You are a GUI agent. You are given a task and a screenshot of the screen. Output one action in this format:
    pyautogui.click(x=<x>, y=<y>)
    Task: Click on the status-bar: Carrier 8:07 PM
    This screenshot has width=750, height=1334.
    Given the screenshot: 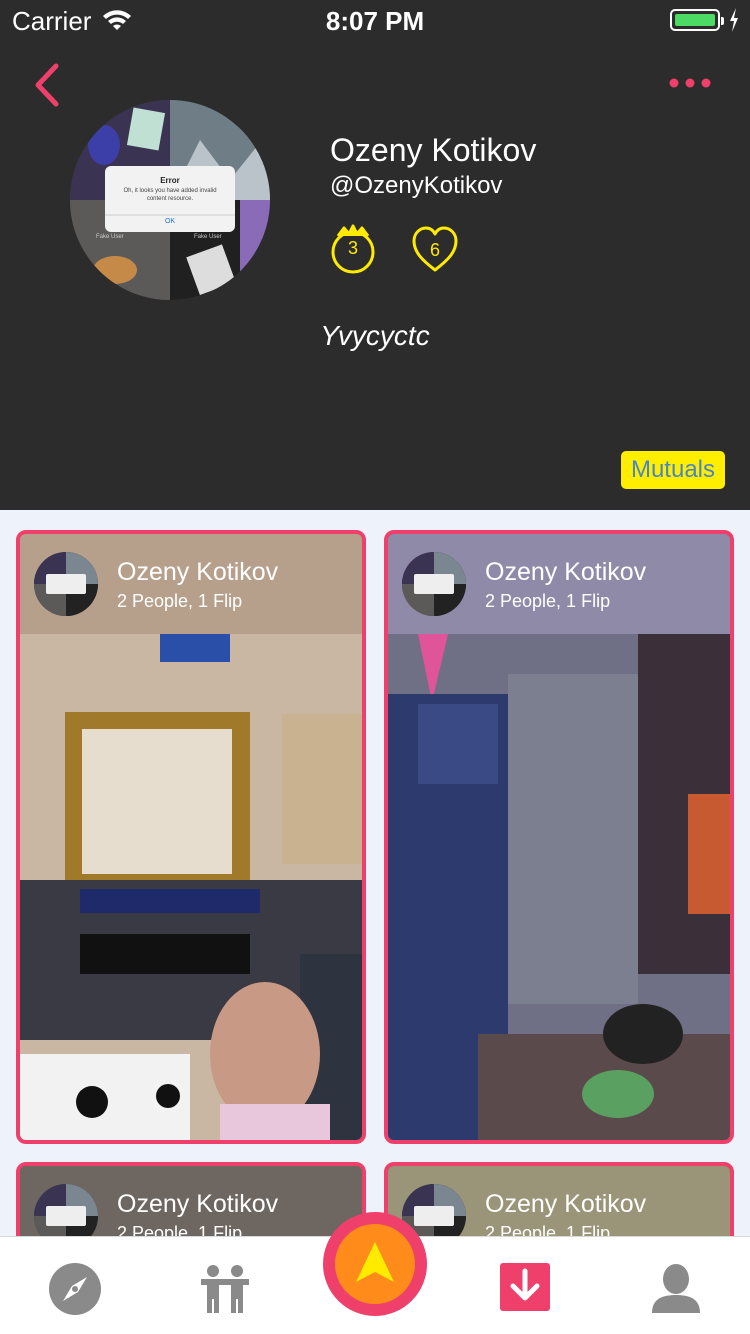 What is the action you would take?
    pyautogui.click(x=375, y=20)
    